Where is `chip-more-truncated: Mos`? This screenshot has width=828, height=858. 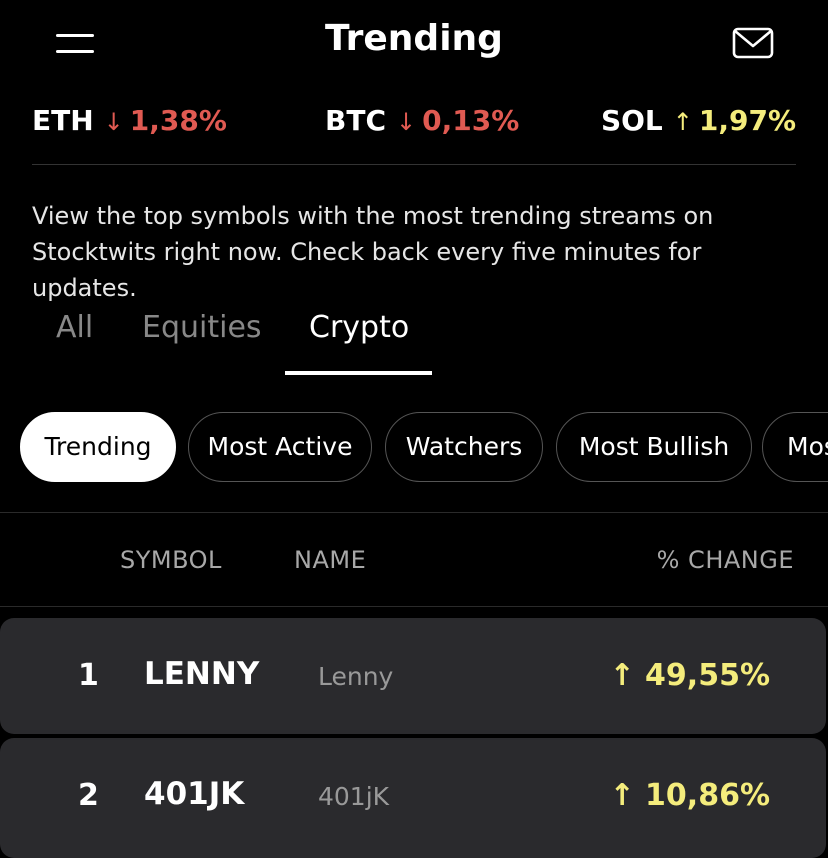
chip-more-truncated: Mos is located at coordinates (795, 447).